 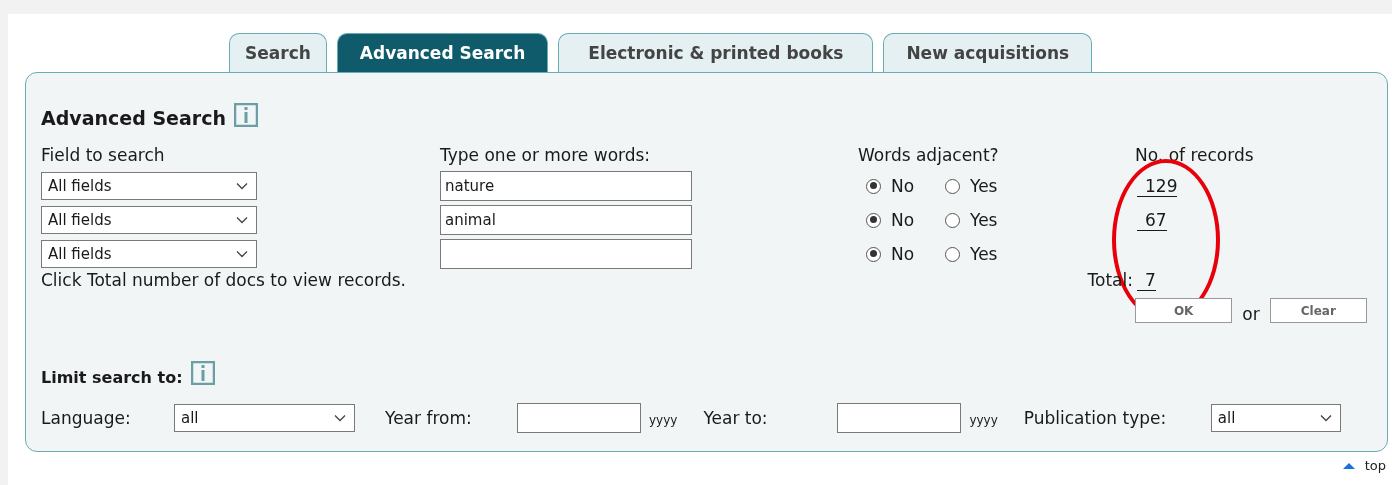 I want to click on section-title: Limit search to:, so click(x=112, y=377).